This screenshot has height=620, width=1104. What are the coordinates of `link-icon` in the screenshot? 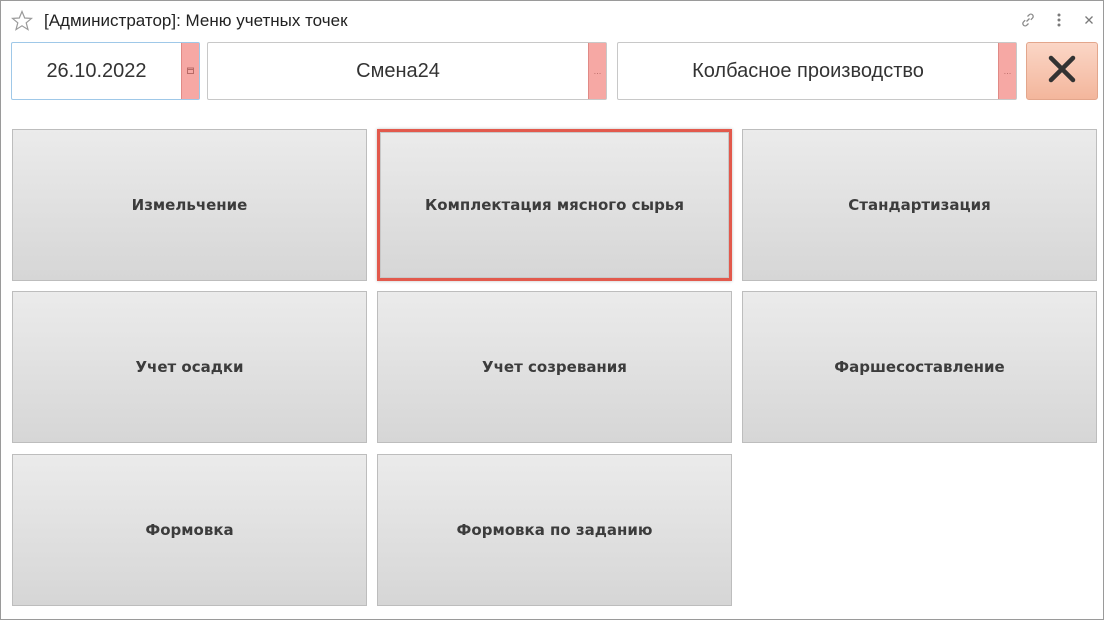 It's located at (1028, 20).